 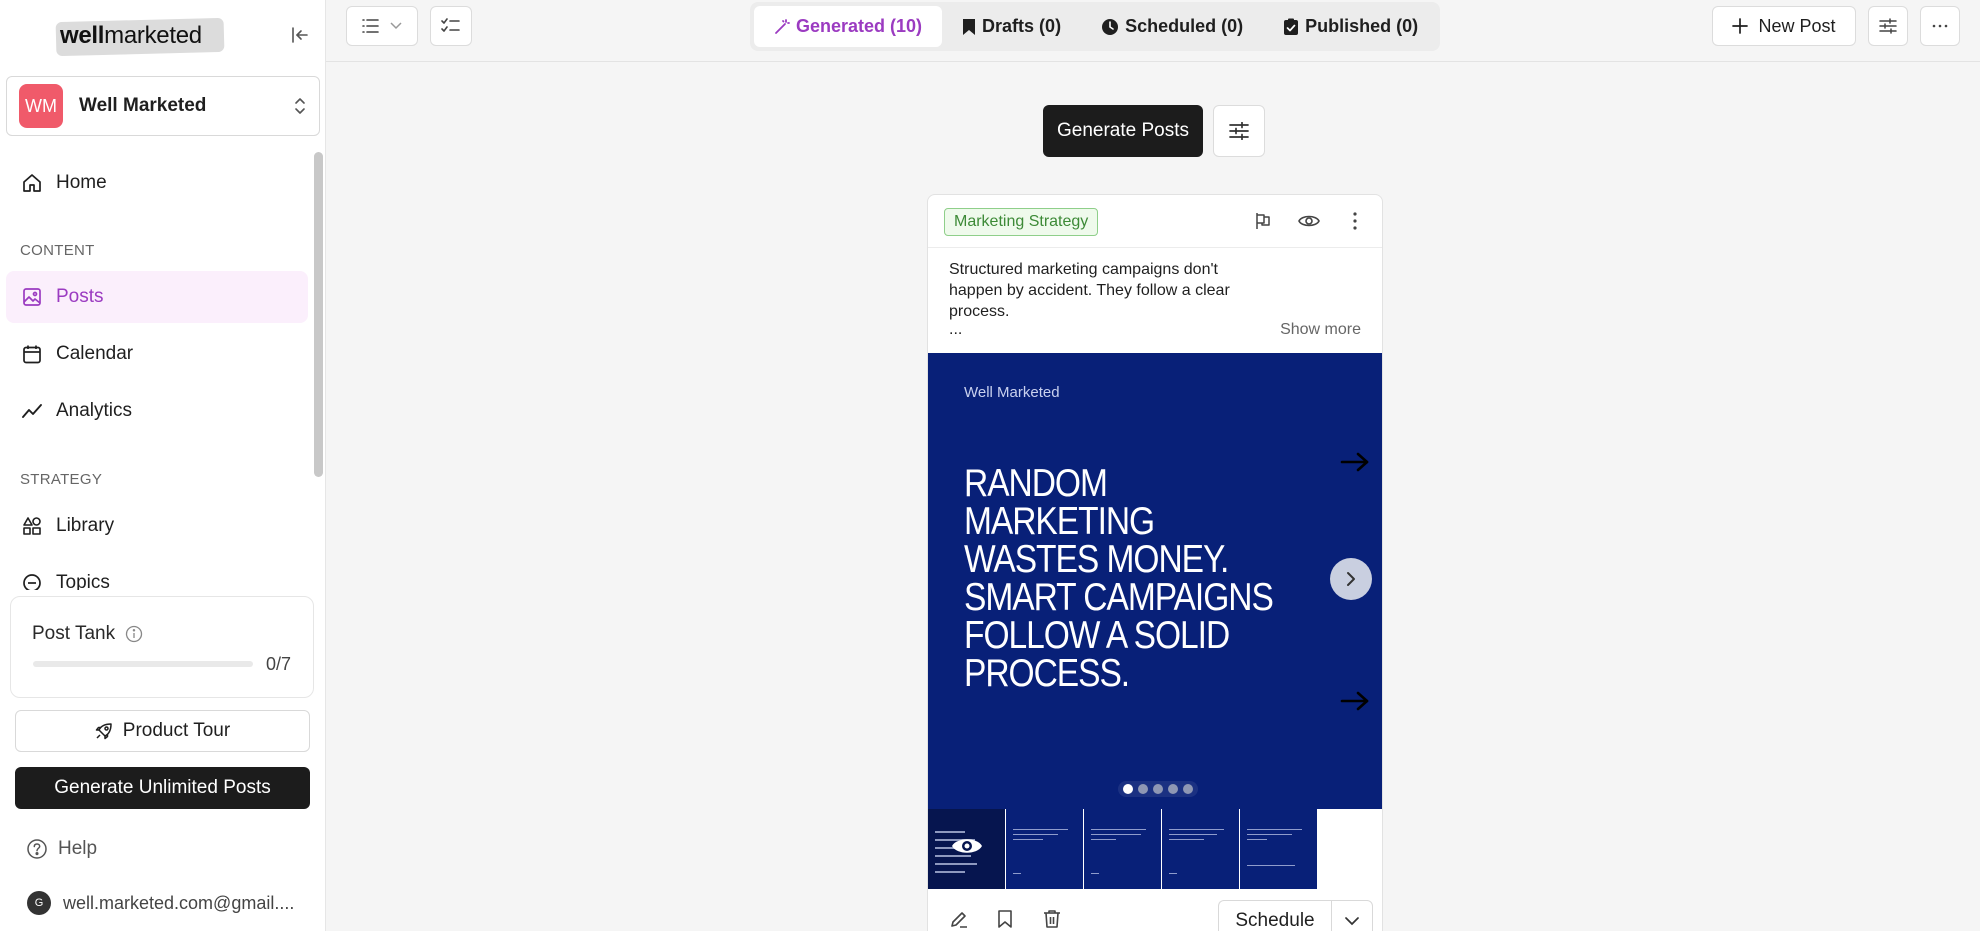 I want to click on slide-brand: Well Marketed, so click(x=1012, y=392).